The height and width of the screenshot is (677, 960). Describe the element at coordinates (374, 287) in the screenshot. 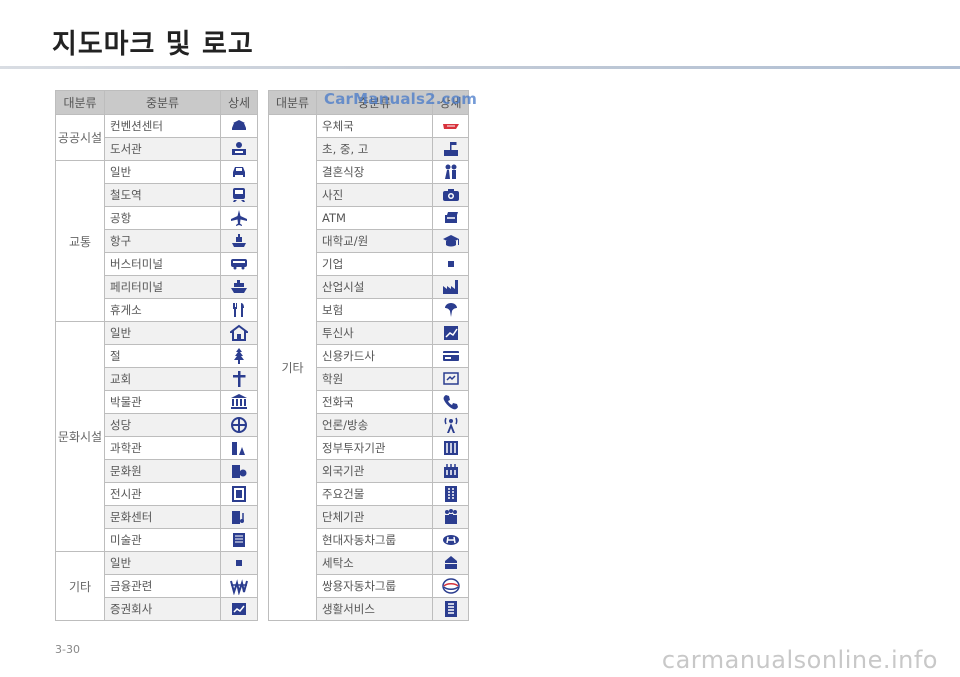

I see `minor-category: 산업시설` at that location.